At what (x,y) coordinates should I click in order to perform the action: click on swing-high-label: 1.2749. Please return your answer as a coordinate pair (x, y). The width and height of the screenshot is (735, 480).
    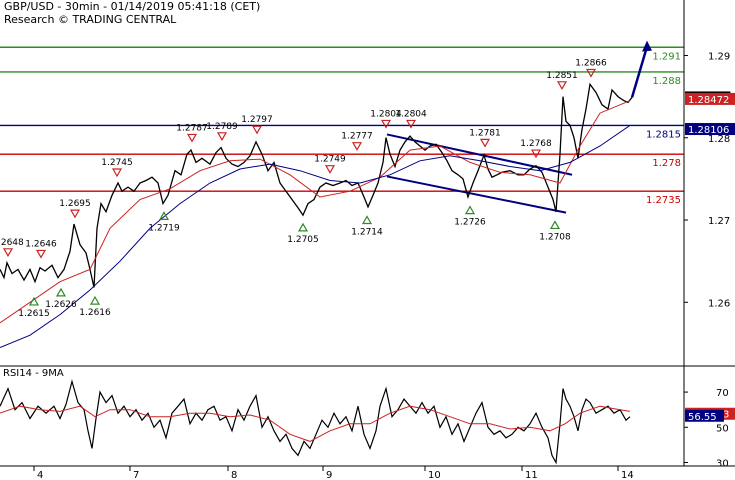
    Looking at the image, I should click on (330, 160).